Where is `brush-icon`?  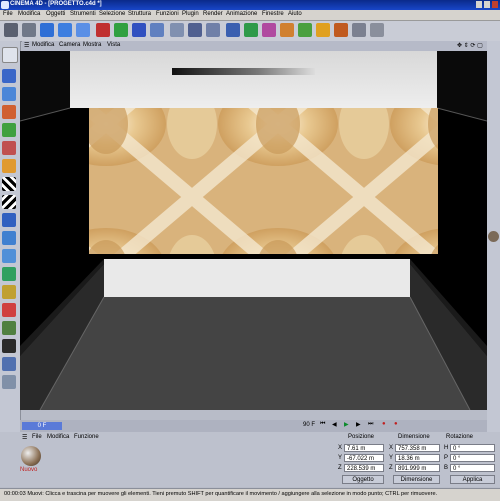
brush-icon is located at coordinates (9, 292).